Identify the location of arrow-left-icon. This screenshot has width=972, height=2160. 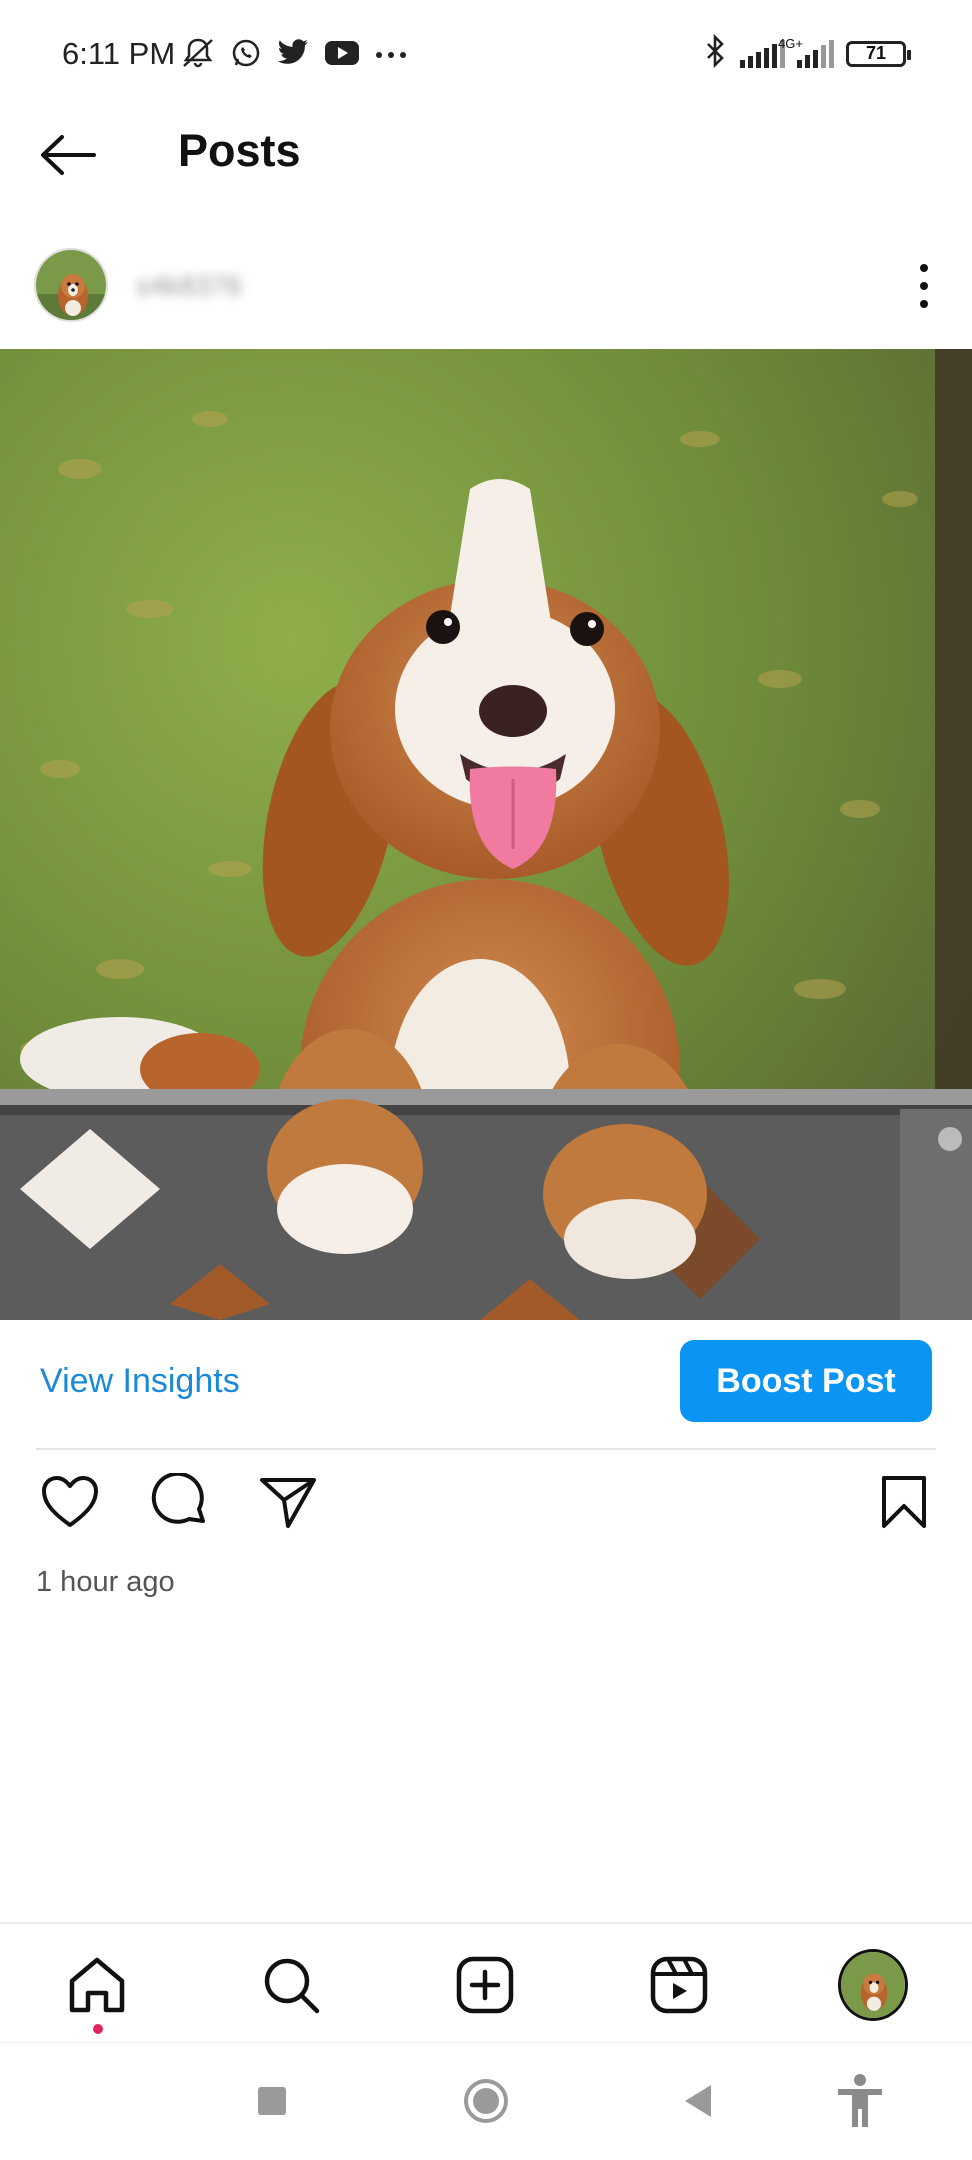
(68, 155).